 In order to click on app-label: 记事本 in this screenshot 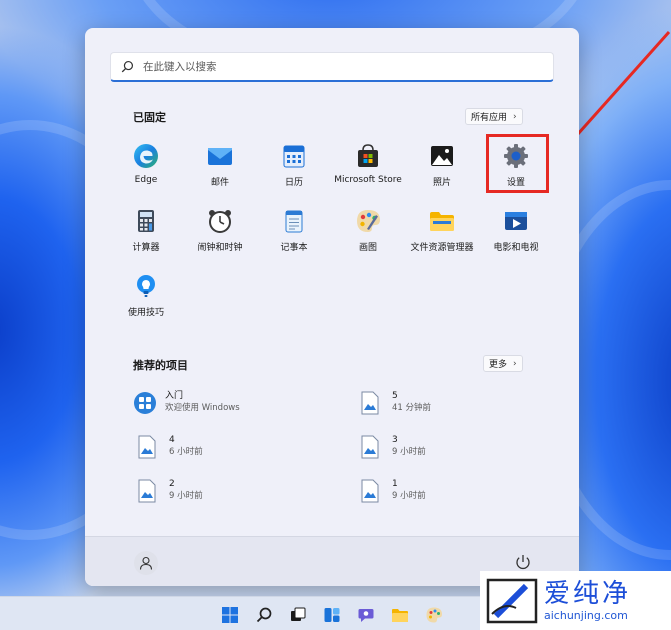, I will do `click(294, 248)`.